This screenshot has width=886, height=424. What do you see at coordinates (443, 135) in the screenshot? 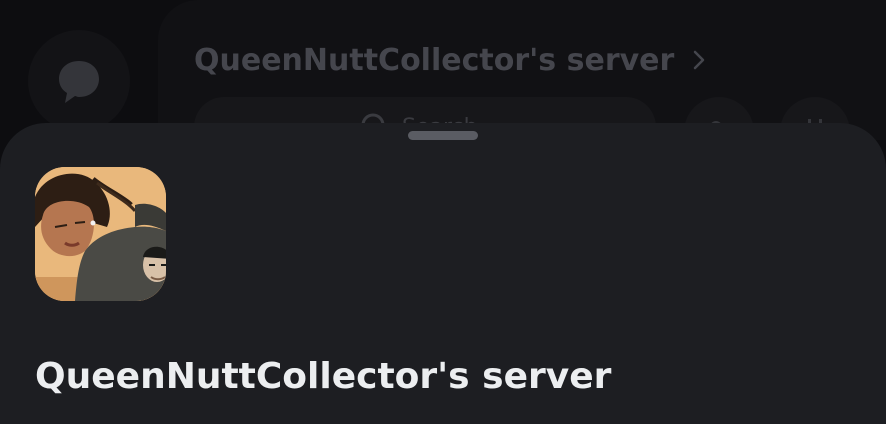
I see `sheet-drag-handle` at bounding box center [443, 135].